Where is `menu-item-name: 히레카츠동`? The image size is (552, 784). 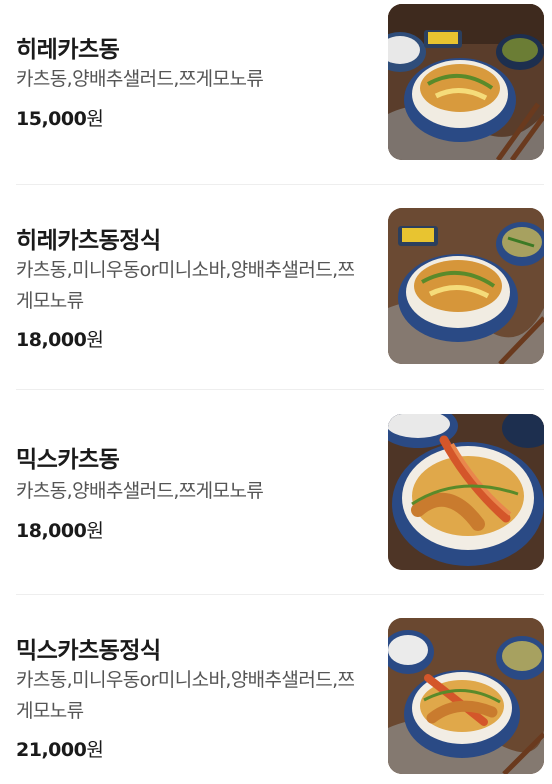 menu-item-name: 히레카츠동 is located at coordinates (68, 50).